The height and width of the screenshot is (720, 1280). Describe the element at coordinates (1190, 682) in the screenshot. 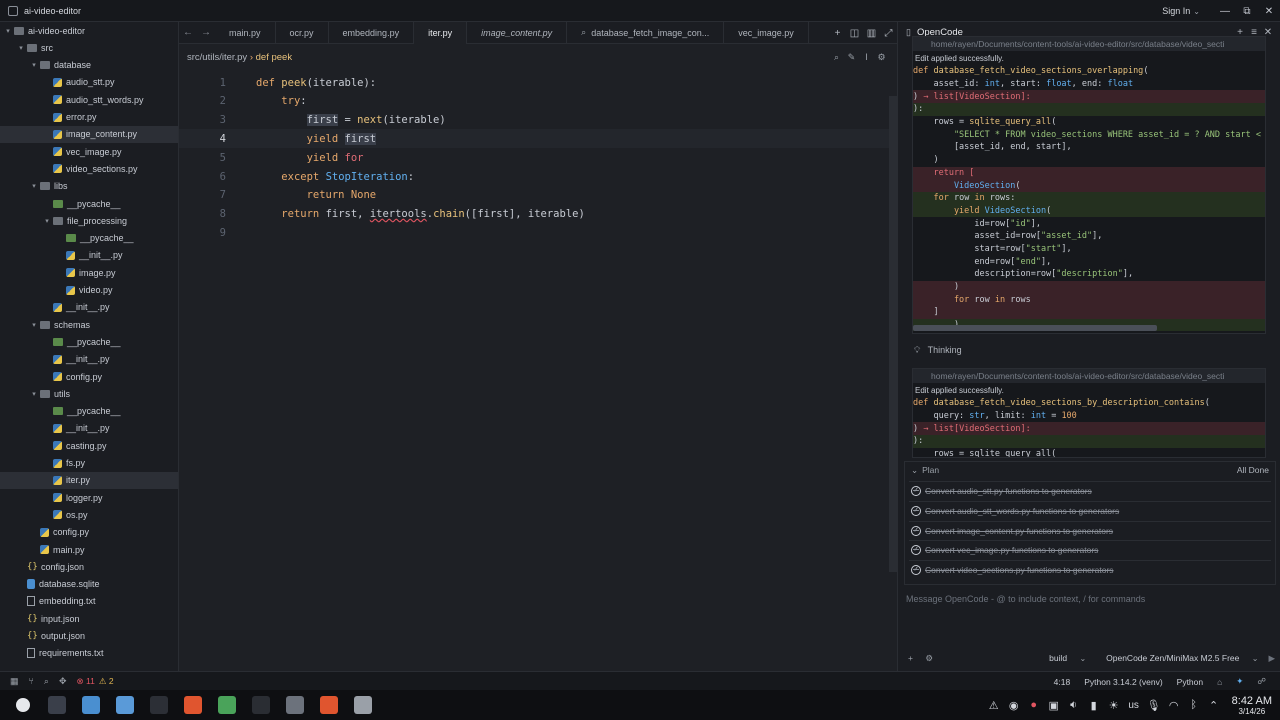

I see `language-select: Python` at that location.